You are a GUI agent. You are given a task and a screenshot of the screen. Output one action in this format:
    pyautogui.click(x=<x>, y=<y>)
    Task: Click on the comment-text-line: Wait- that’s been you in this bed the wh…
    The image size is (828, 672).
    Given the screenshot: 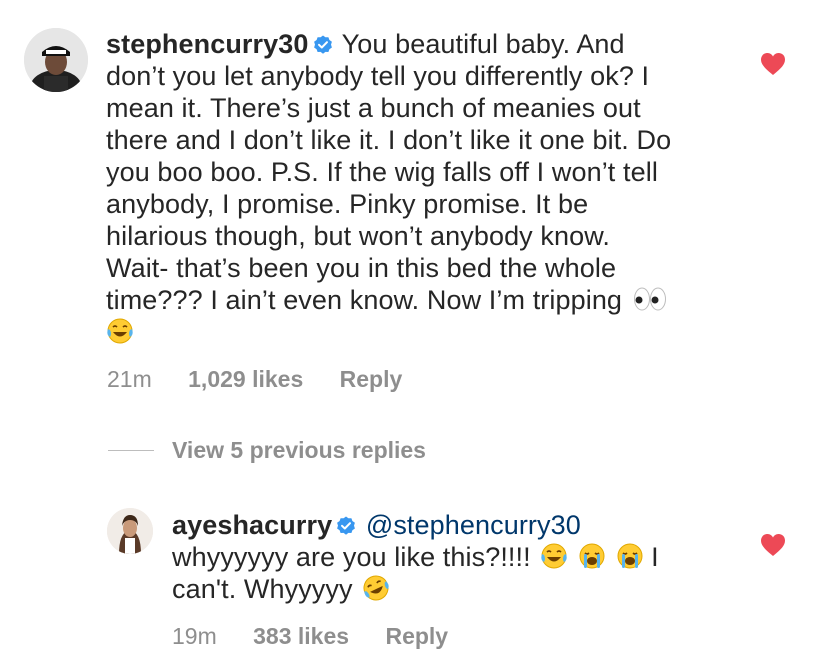 What is the action you would take?
    pyautogui.click(x=361, y=268)
    